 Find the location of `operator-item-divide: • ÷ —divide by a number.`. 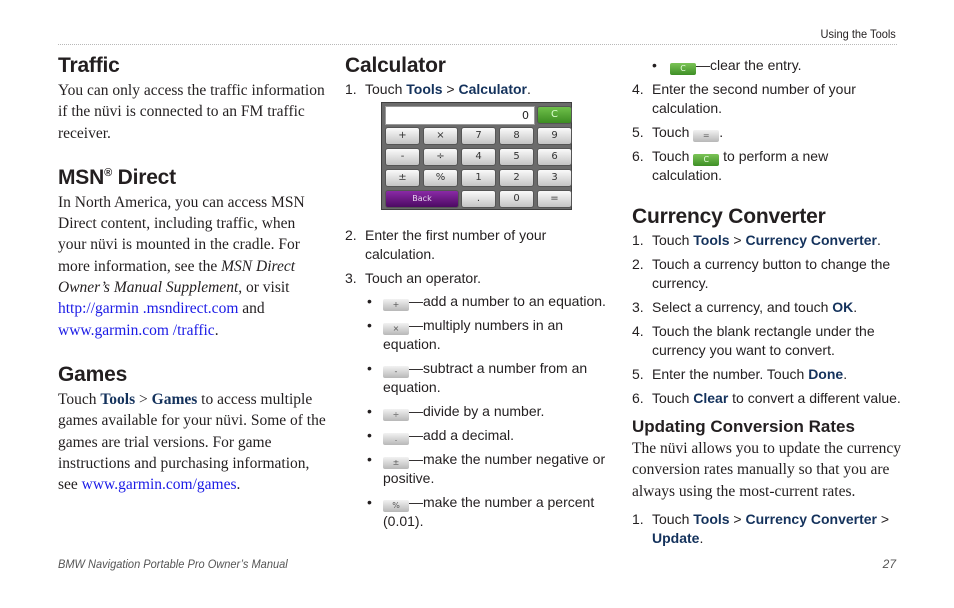

operator-item-divide: • ÷ —divide by a number. is located at coordinates (489, 411).